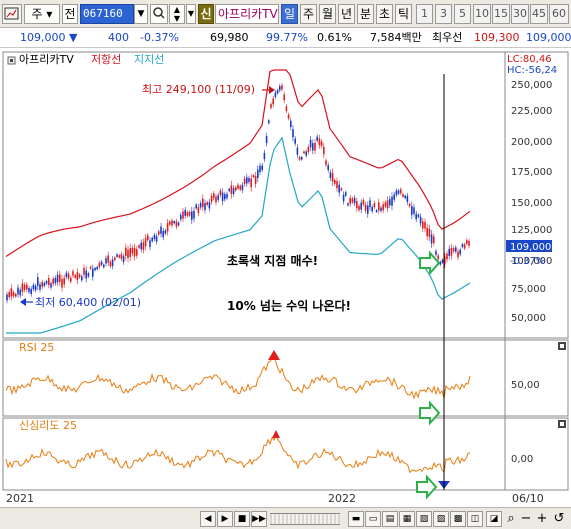 Image resolution: width=571 pixels, height=529 pixels. I want to click on magnifier-icon: ⌕, so click(511, 519).